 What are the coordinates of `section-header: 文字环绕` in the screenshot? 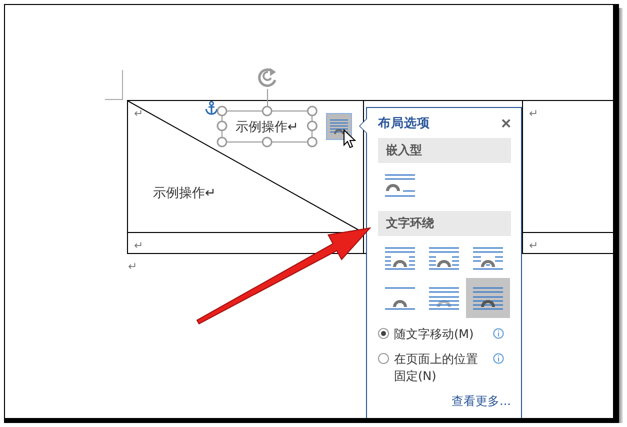 It's located at (444, 223).